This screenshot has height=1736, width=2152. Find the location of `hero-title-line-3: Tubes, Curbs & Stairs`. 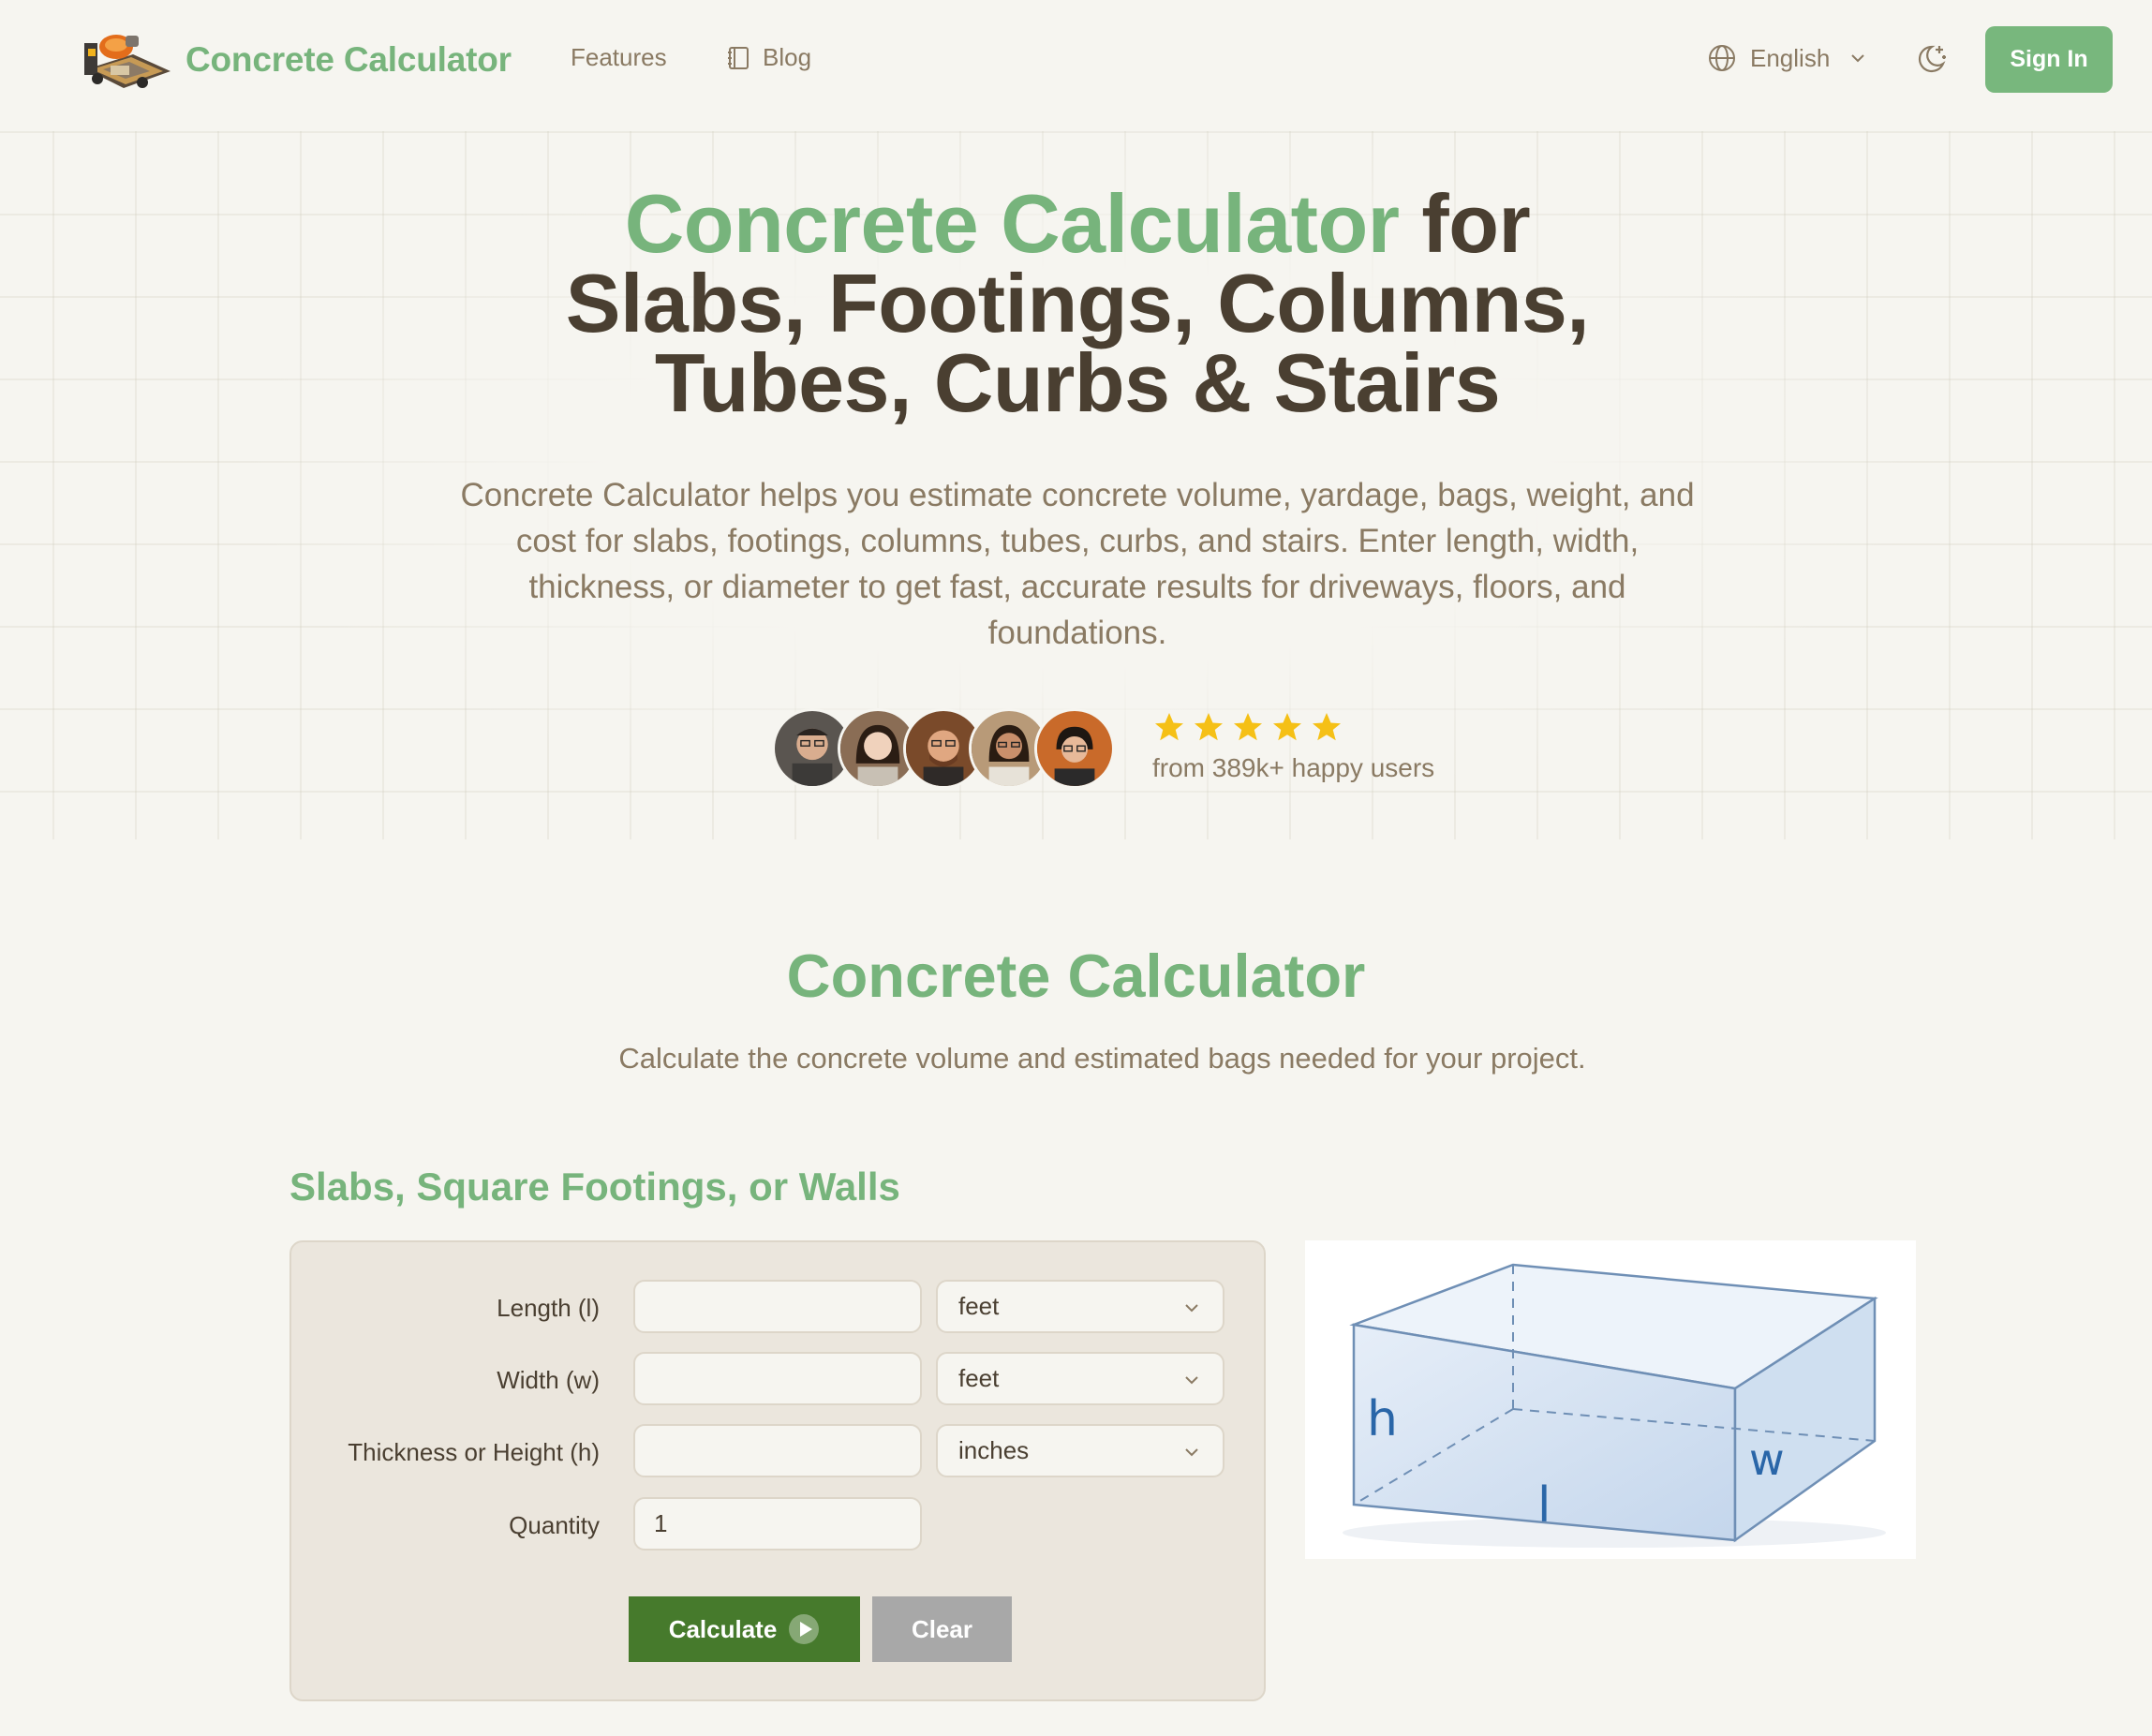

hero-title-line-3: Tubes, Curbs & Stairs is located at coordinates (1077, 383).